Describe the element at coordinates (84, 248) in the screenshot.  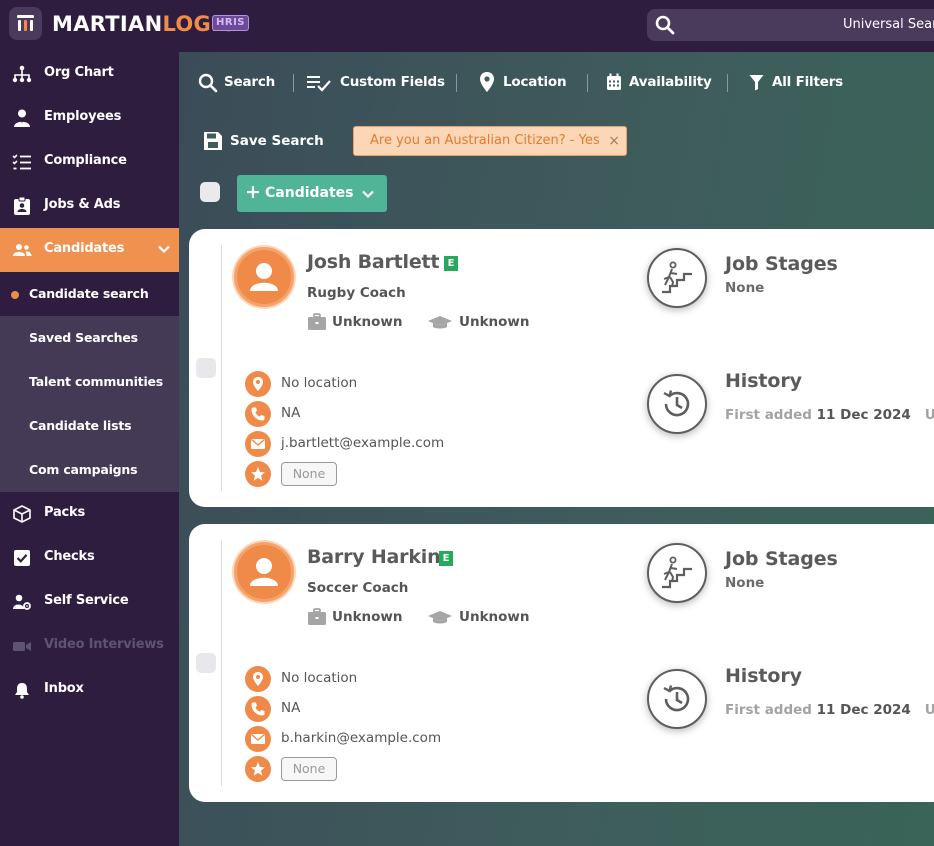
I see `sidebar-item-label: Candidates` at that location.